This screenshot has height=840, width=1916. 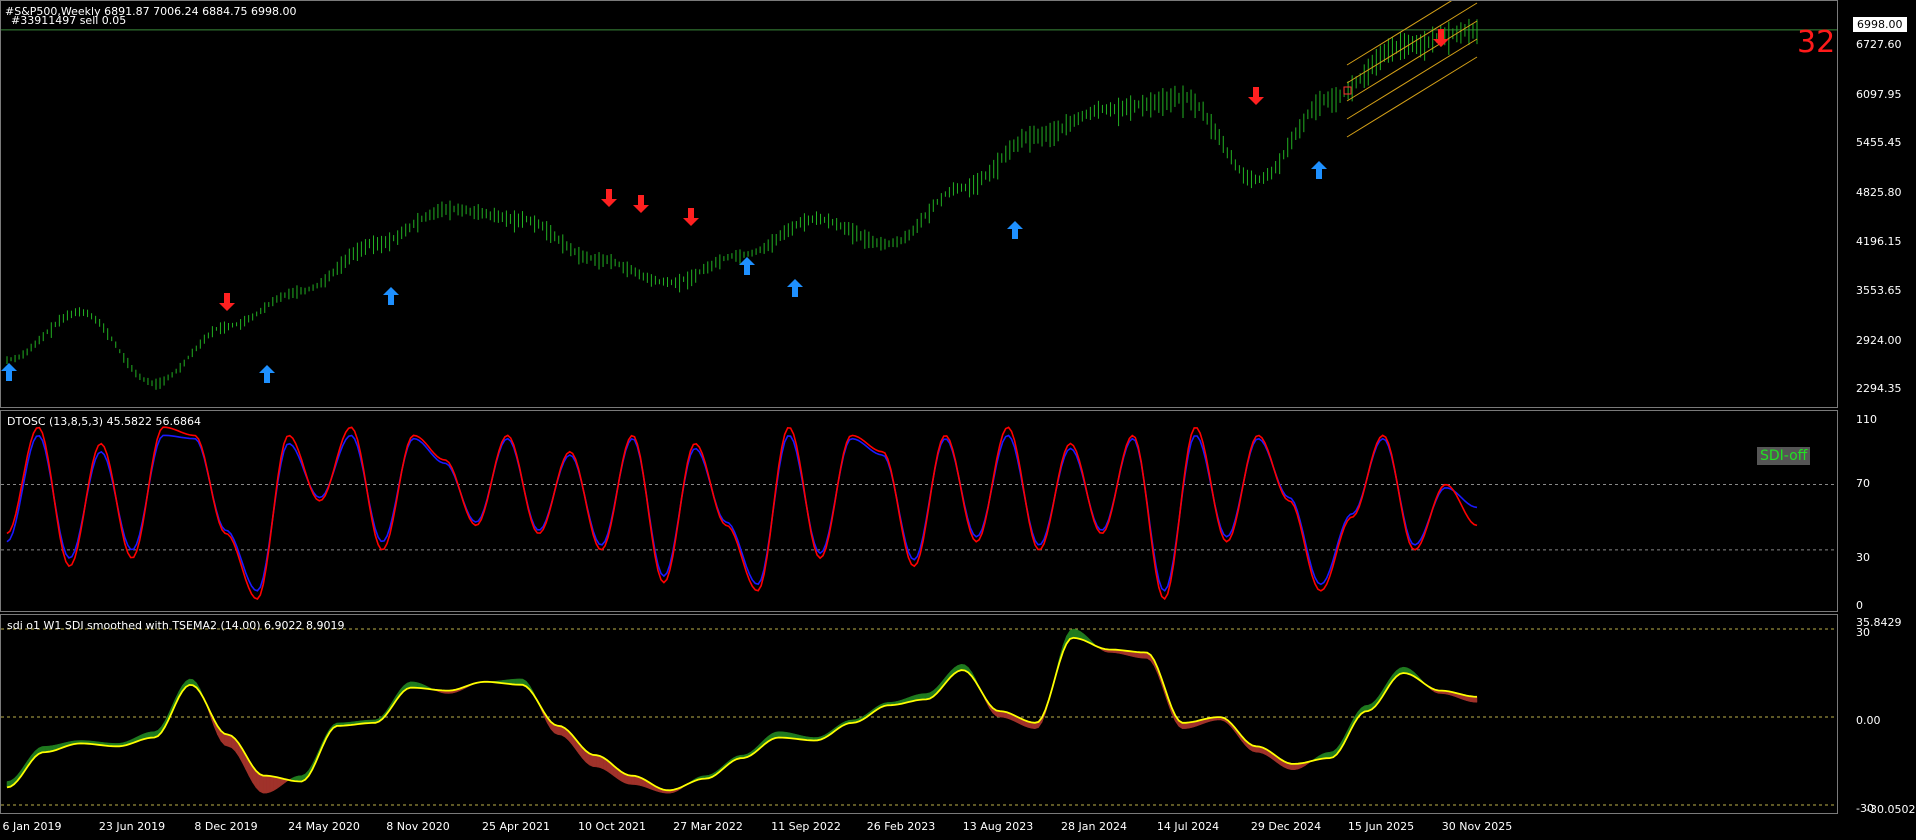 What do you see at coordinates (132, 826) in the screenshot?
I see `x-label: 23 Jun 2019` at bounding box center [132, 826].